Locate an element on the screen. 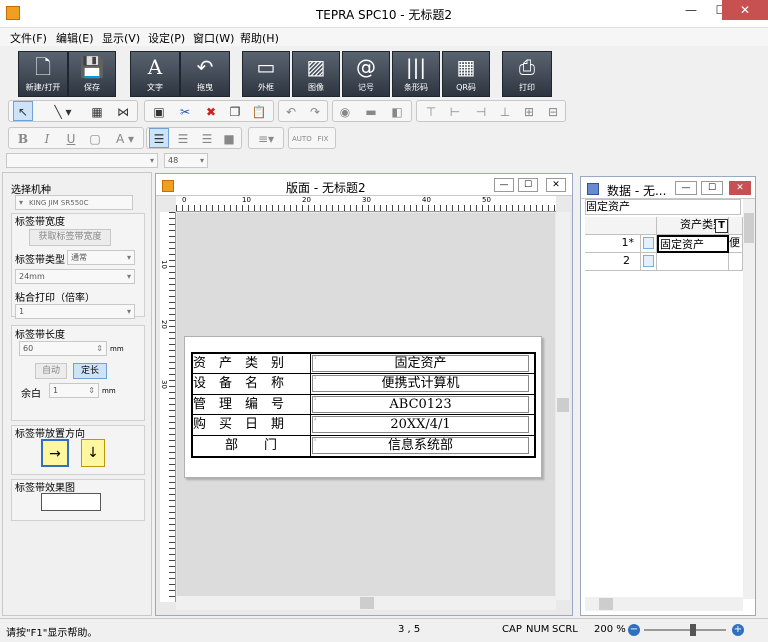  zoom-slider-thumb is located at coordinates (693, 630).